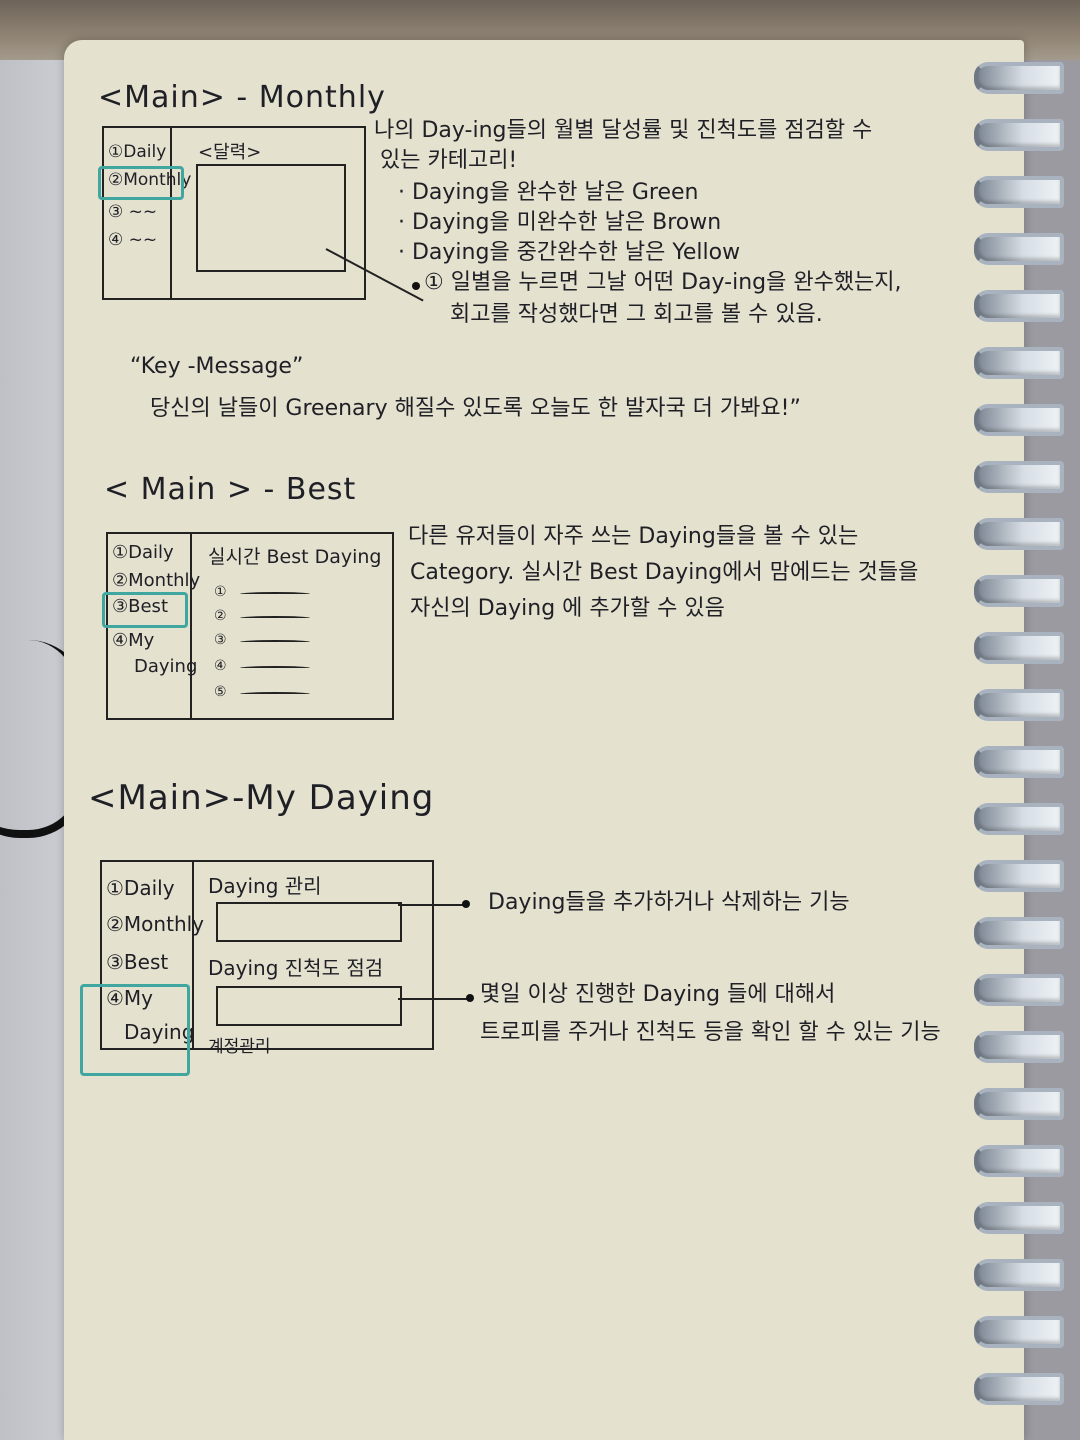 Image resolution: width=1080 pixels, height=1440 pixels. Describe the element at coordinates (623, 130) in the screenshot. I see `monthly-desc-1: 나의 Day-ing들의 월별 달성률 및 진척도를 점검할 수` at that location.